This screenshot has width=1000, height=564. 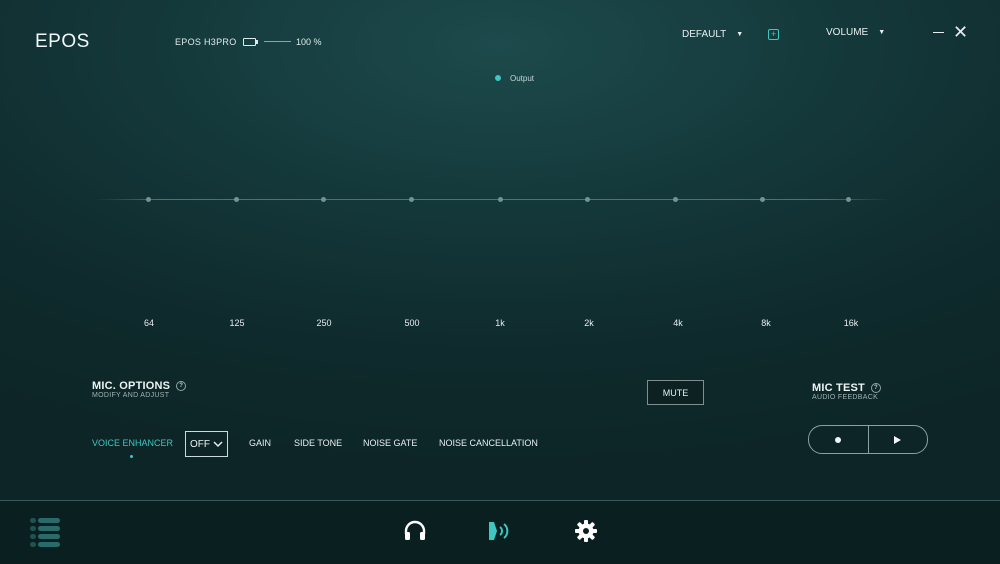 What do you see at coordinates (589, 323) in the screenshot?
I see `eq-freq-label: 2k` at bounding box center [589, 323].